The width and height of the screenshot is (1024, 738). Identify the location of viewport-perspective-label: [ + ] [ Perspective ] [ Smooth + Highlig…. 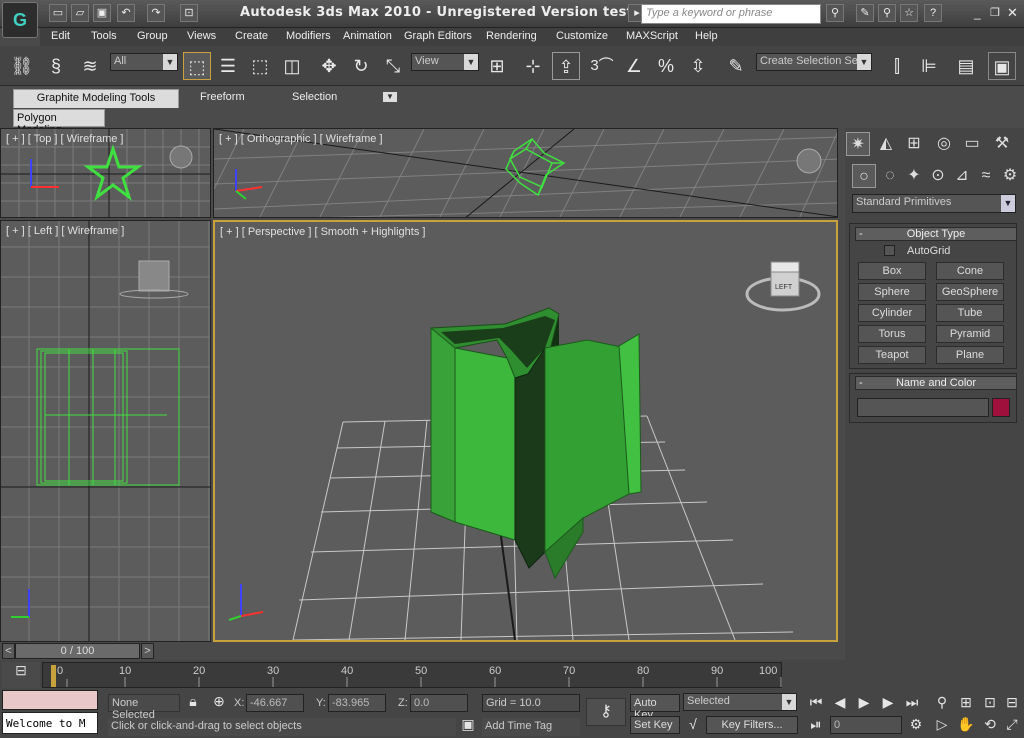
(322, 232).